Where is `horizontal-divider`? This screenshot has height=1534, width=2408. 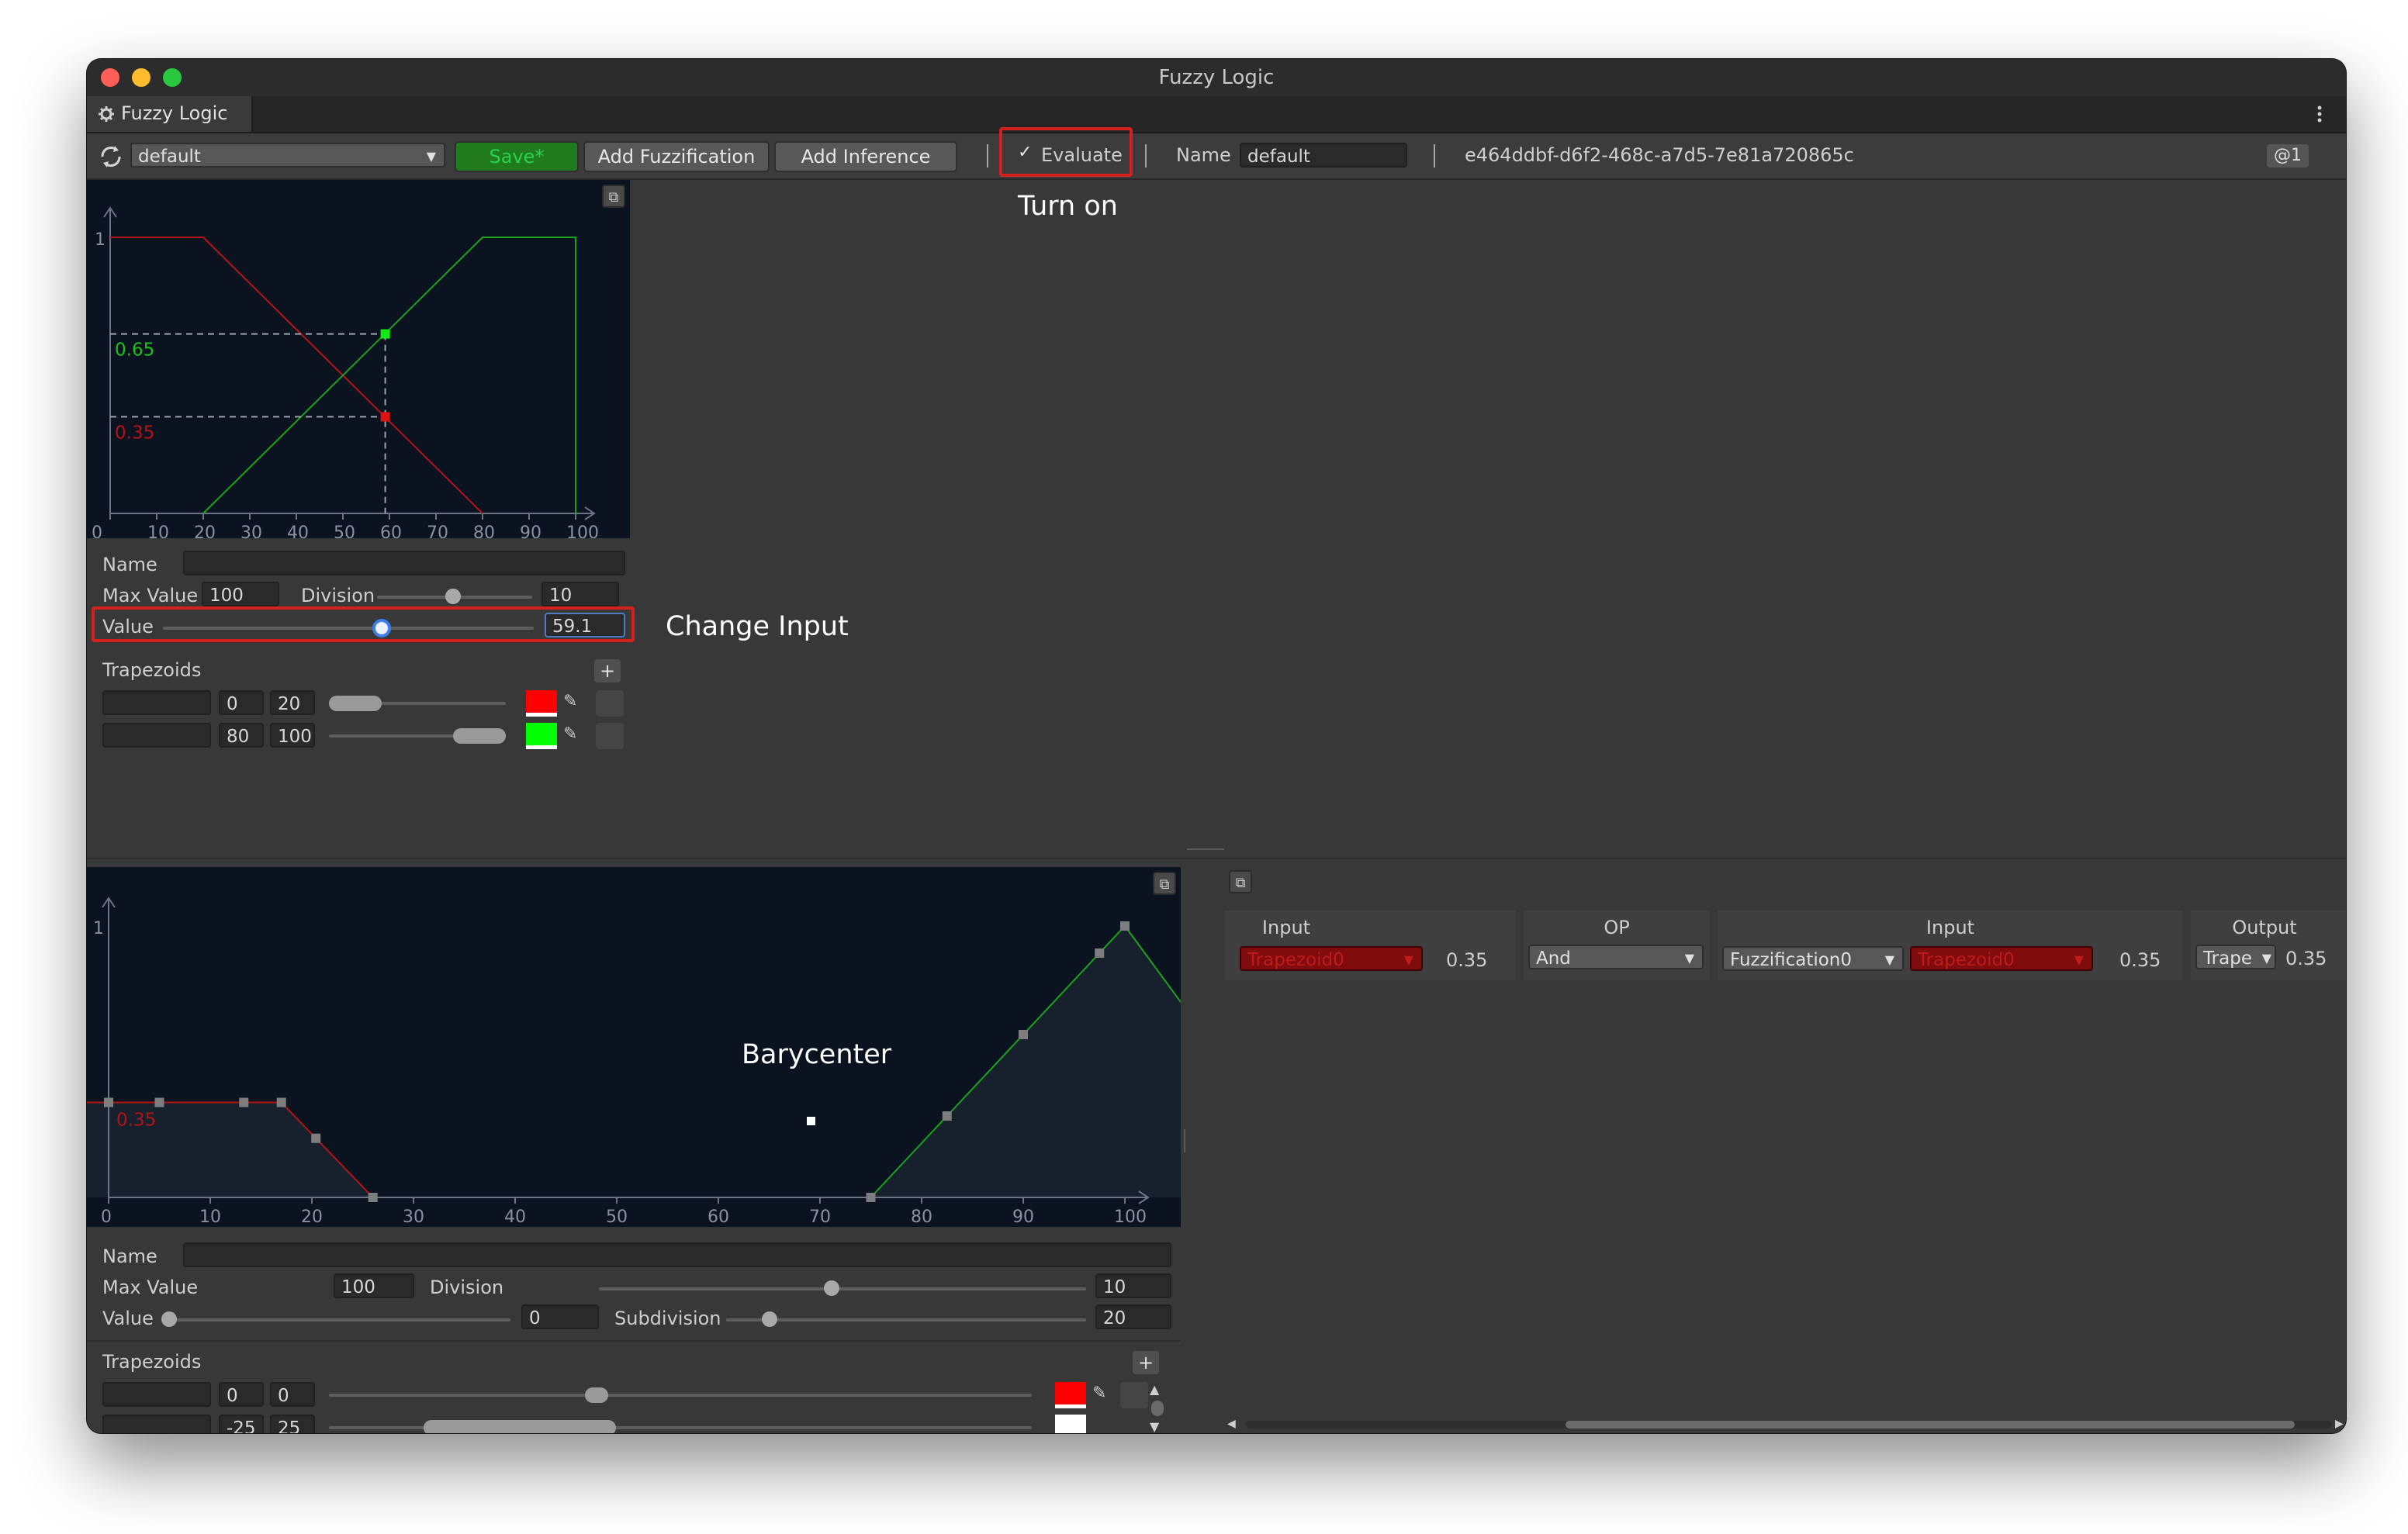 horizontal-divider is located at coordinates (1216, 858).